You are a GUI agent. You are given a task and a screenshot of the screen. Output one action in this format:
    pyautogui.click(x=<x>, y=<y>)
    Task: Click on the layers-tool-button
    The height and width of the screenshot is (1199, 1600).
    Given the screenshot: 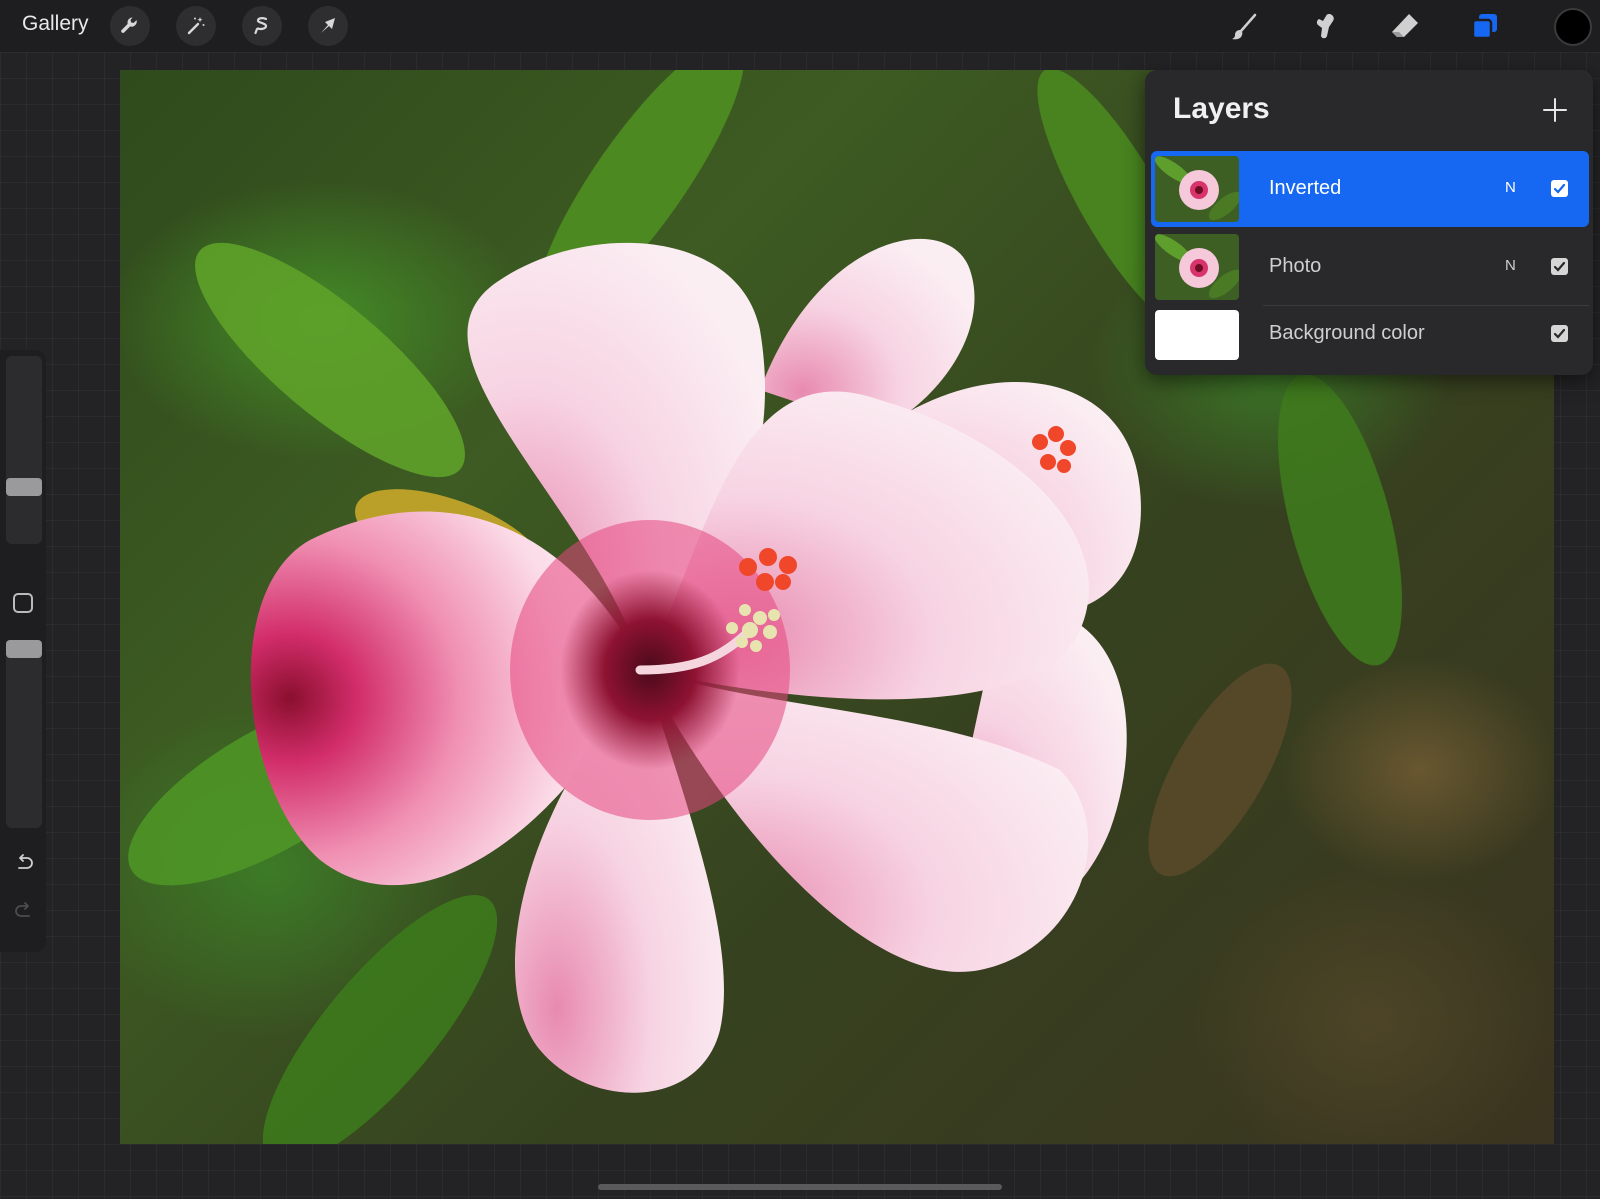 What is the action you would take?
    pyautogui.click(x=1485, y=27)
    